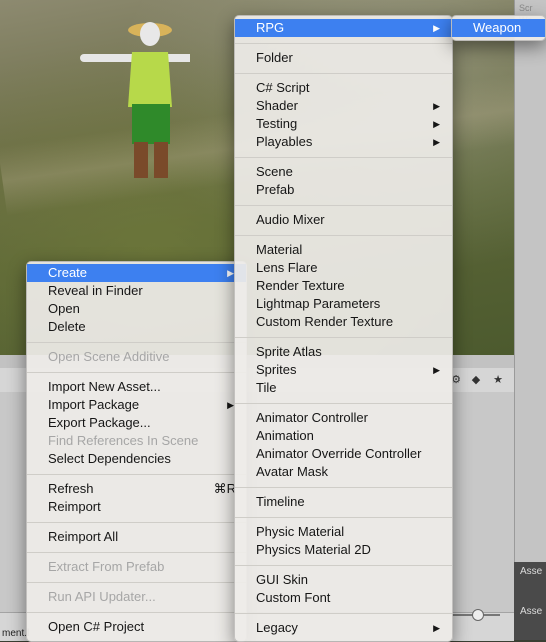  I want to click on menu-item-label: Animator Controller, so click(312, 417).